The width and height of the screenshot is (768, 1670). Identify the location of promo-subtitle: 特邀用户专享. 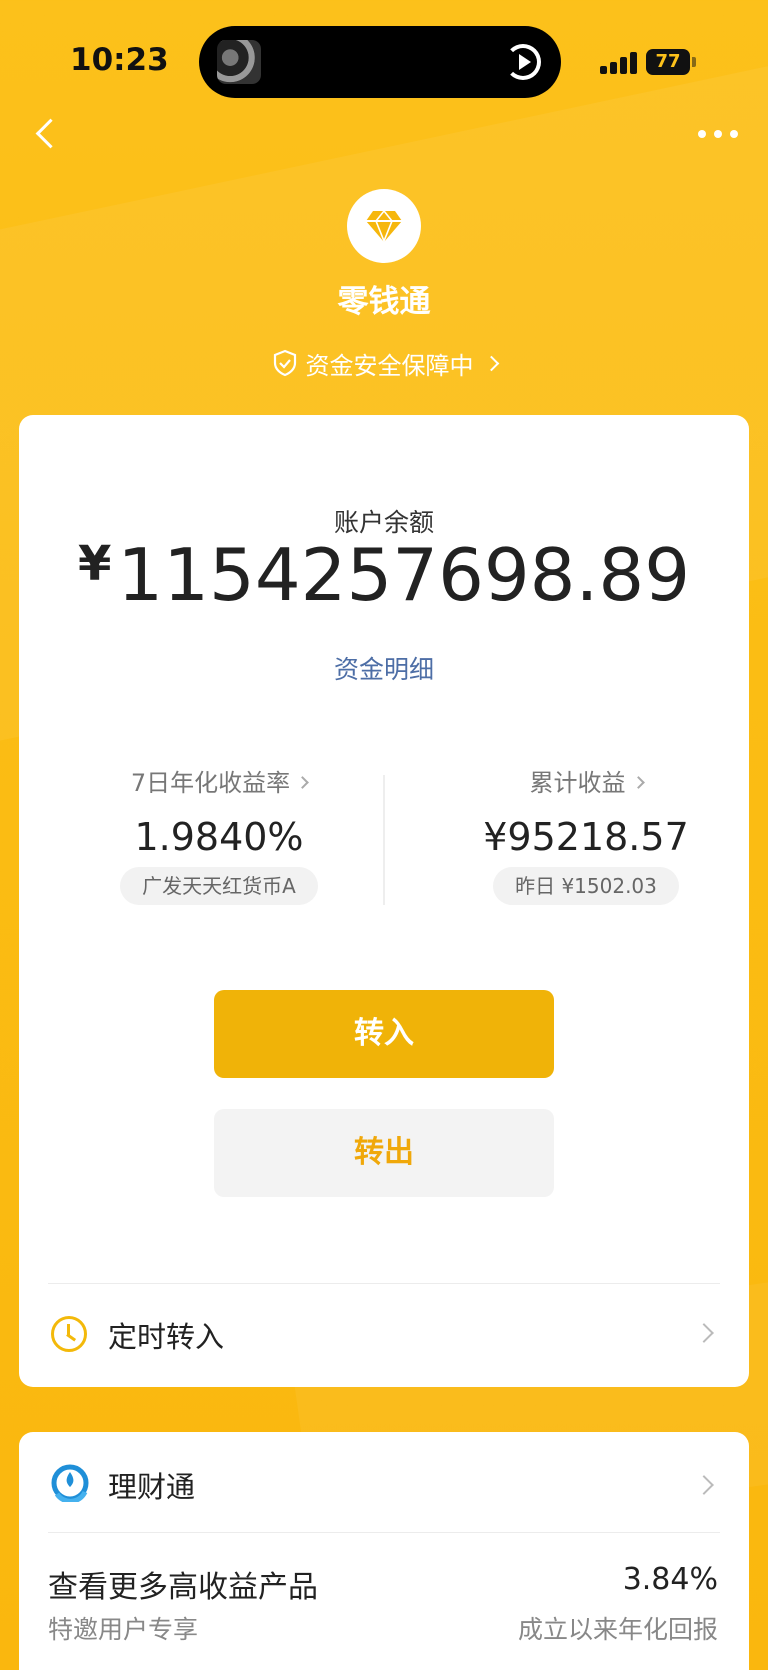
(123, 1629).